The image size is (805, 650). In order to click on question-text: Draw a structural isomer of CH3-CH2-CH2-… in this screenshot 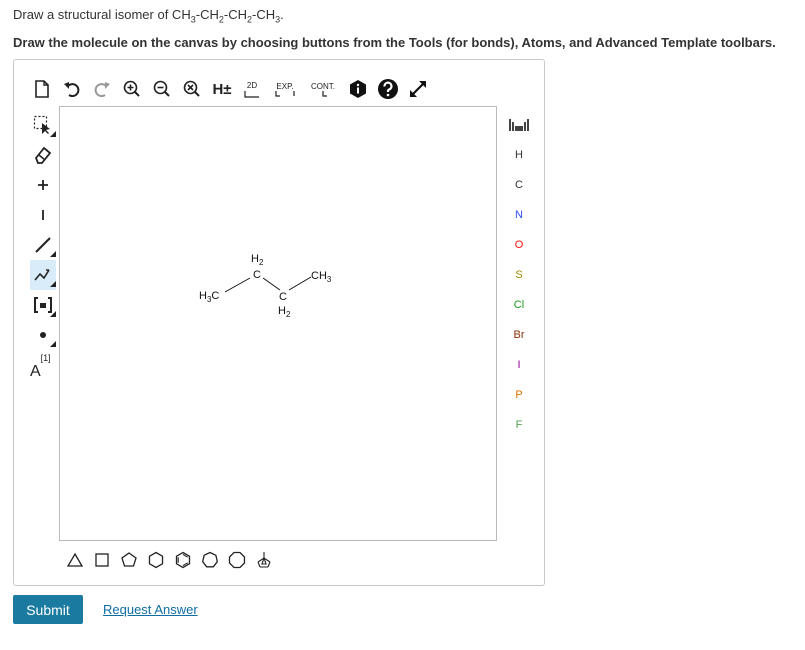, I will do `click(148, 16)`.